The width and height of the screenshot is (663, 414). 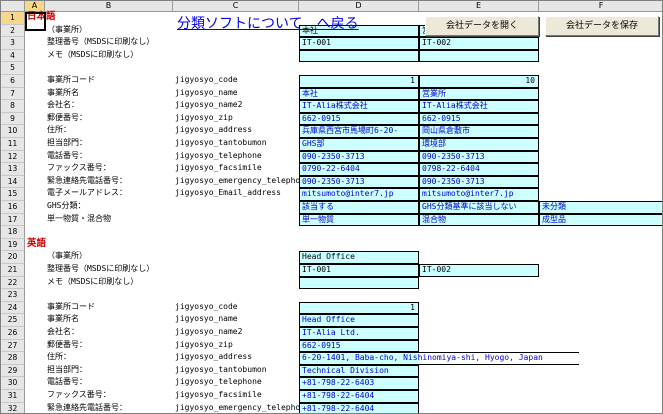 I want to click on field-label: 事業所名, so click(x=109, y=320).